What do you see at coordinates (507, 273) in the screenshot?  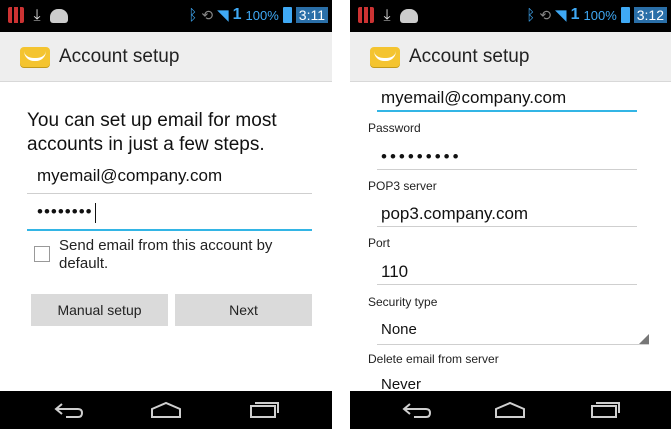 I see `port-field: 110` at bounding box center [507, 273].